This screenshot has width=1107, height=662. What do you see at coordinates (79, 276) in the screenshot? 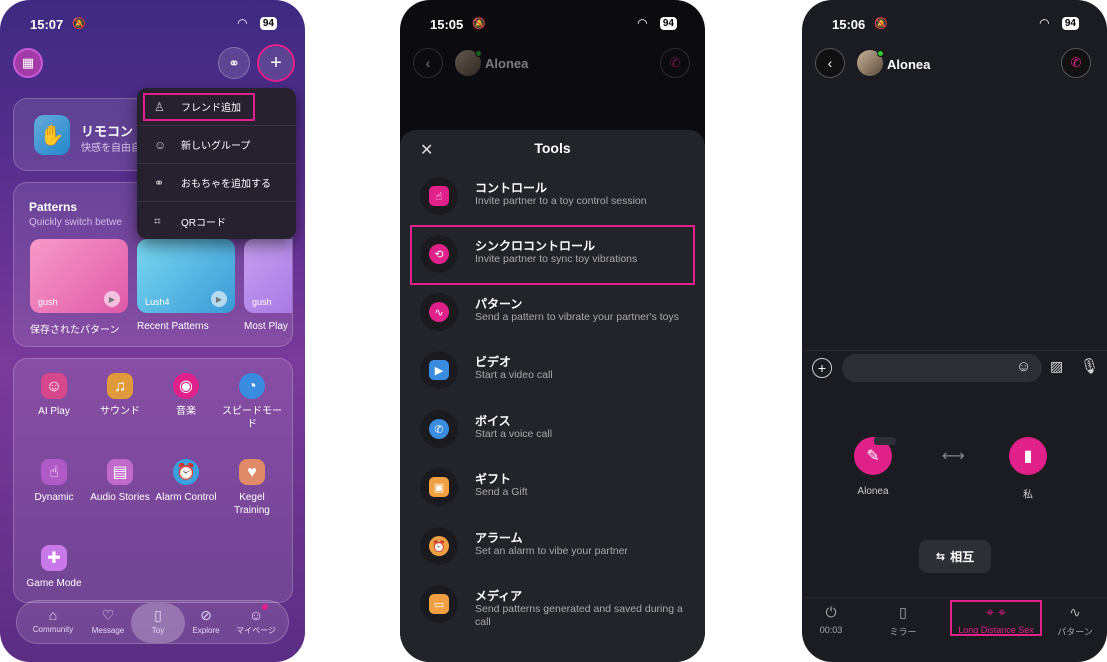
I see `pattern-card-saved: gush ▶` at bounding box center [79, 276].